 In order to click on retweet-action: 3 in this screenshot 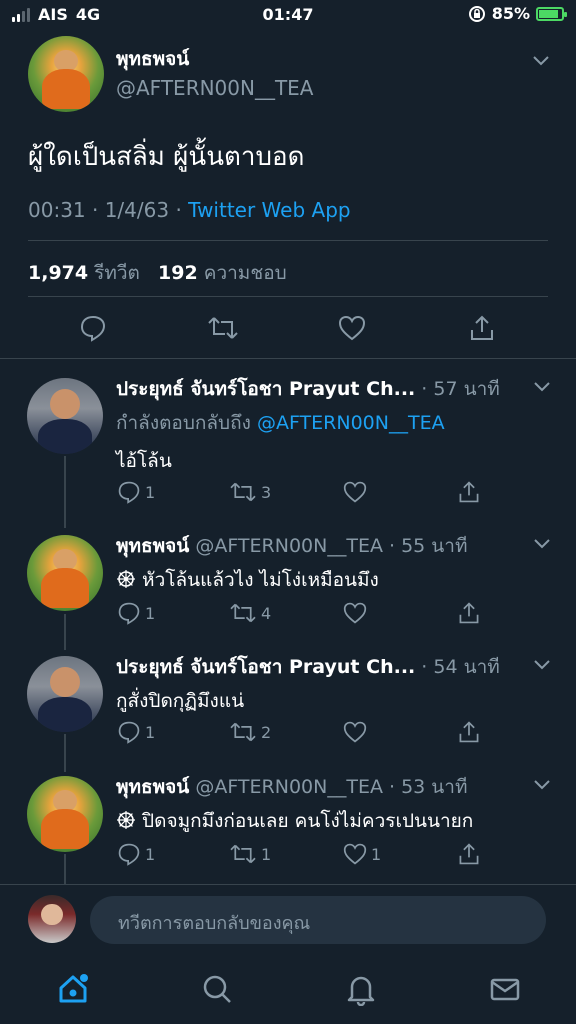, I will do `click(250, 492)`.